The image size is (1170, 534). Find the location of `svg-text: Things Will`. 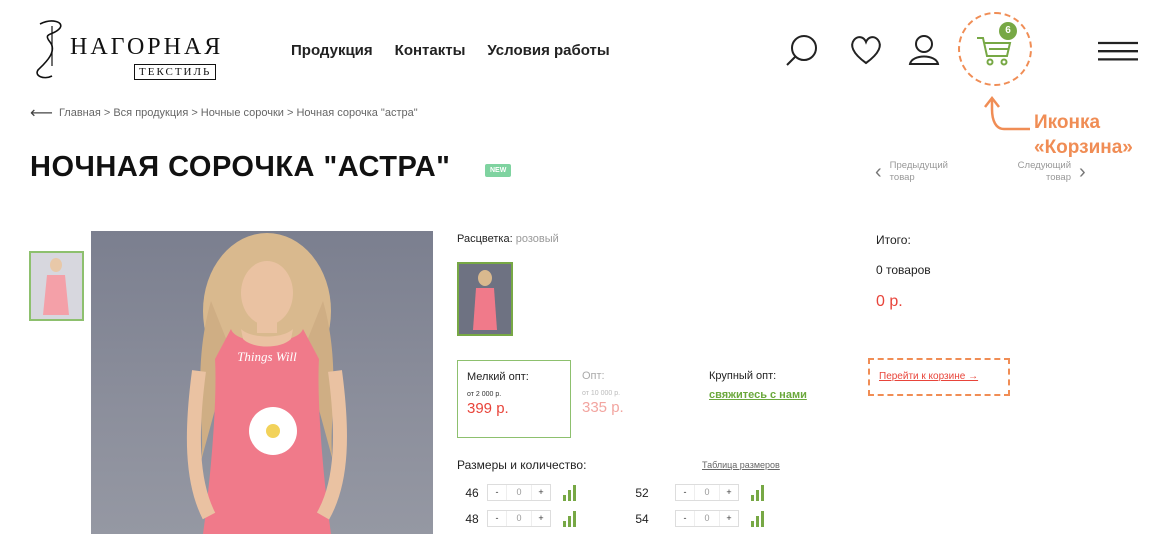

svg-text: Things Will is located at coordinates (267, 356).